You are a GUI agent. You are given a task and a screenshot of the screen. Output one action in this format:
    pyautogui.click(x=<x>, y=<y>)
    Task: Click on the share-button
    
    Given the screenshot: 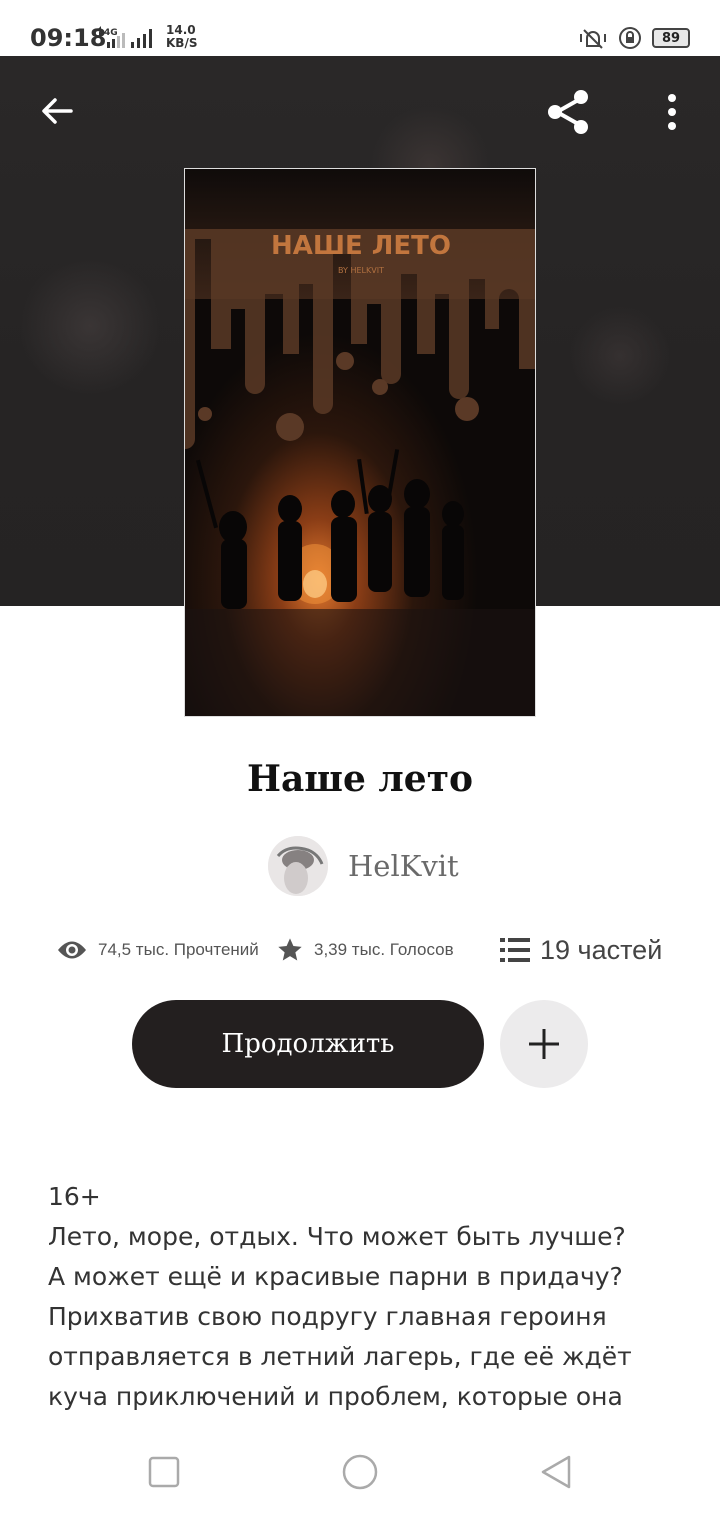 What is the action you would take?
    pyautogui.click(x=568, y=112)
    